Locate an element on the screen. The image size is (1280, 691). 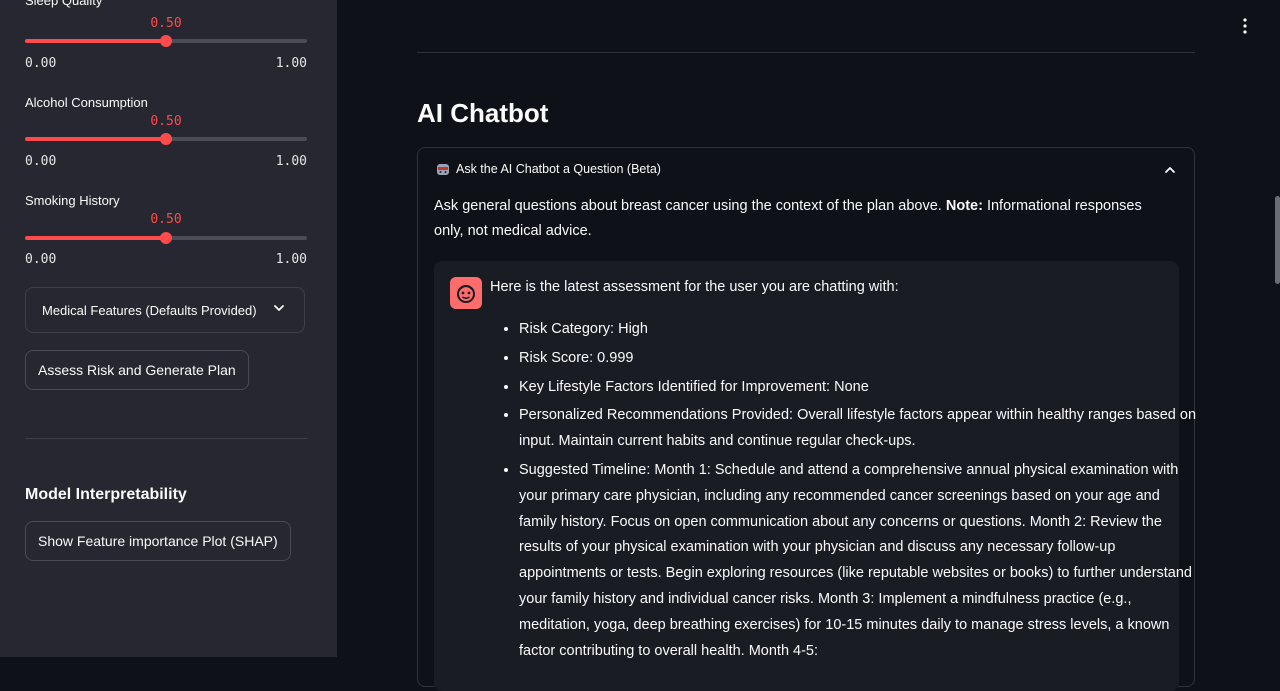
chevron-down-icon is located at coordinates (279, 308).